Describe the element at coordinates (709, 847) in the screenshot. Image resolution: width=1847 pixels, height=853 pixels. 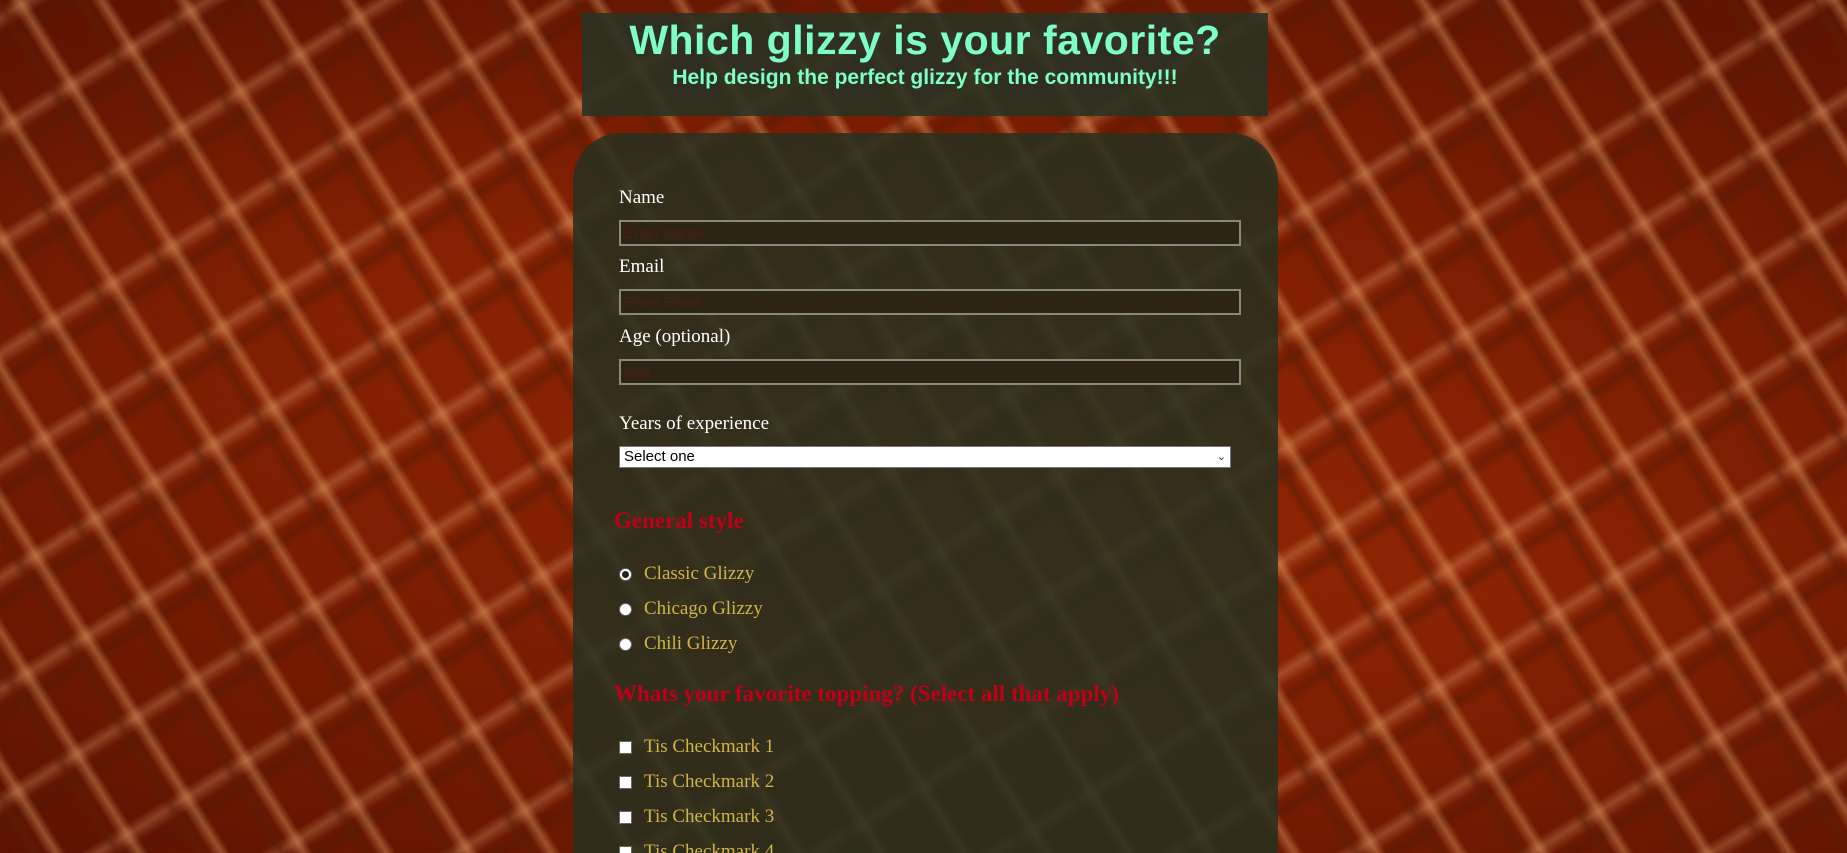
I see `topping-option-label: Tis Checkmark 4` at that location.